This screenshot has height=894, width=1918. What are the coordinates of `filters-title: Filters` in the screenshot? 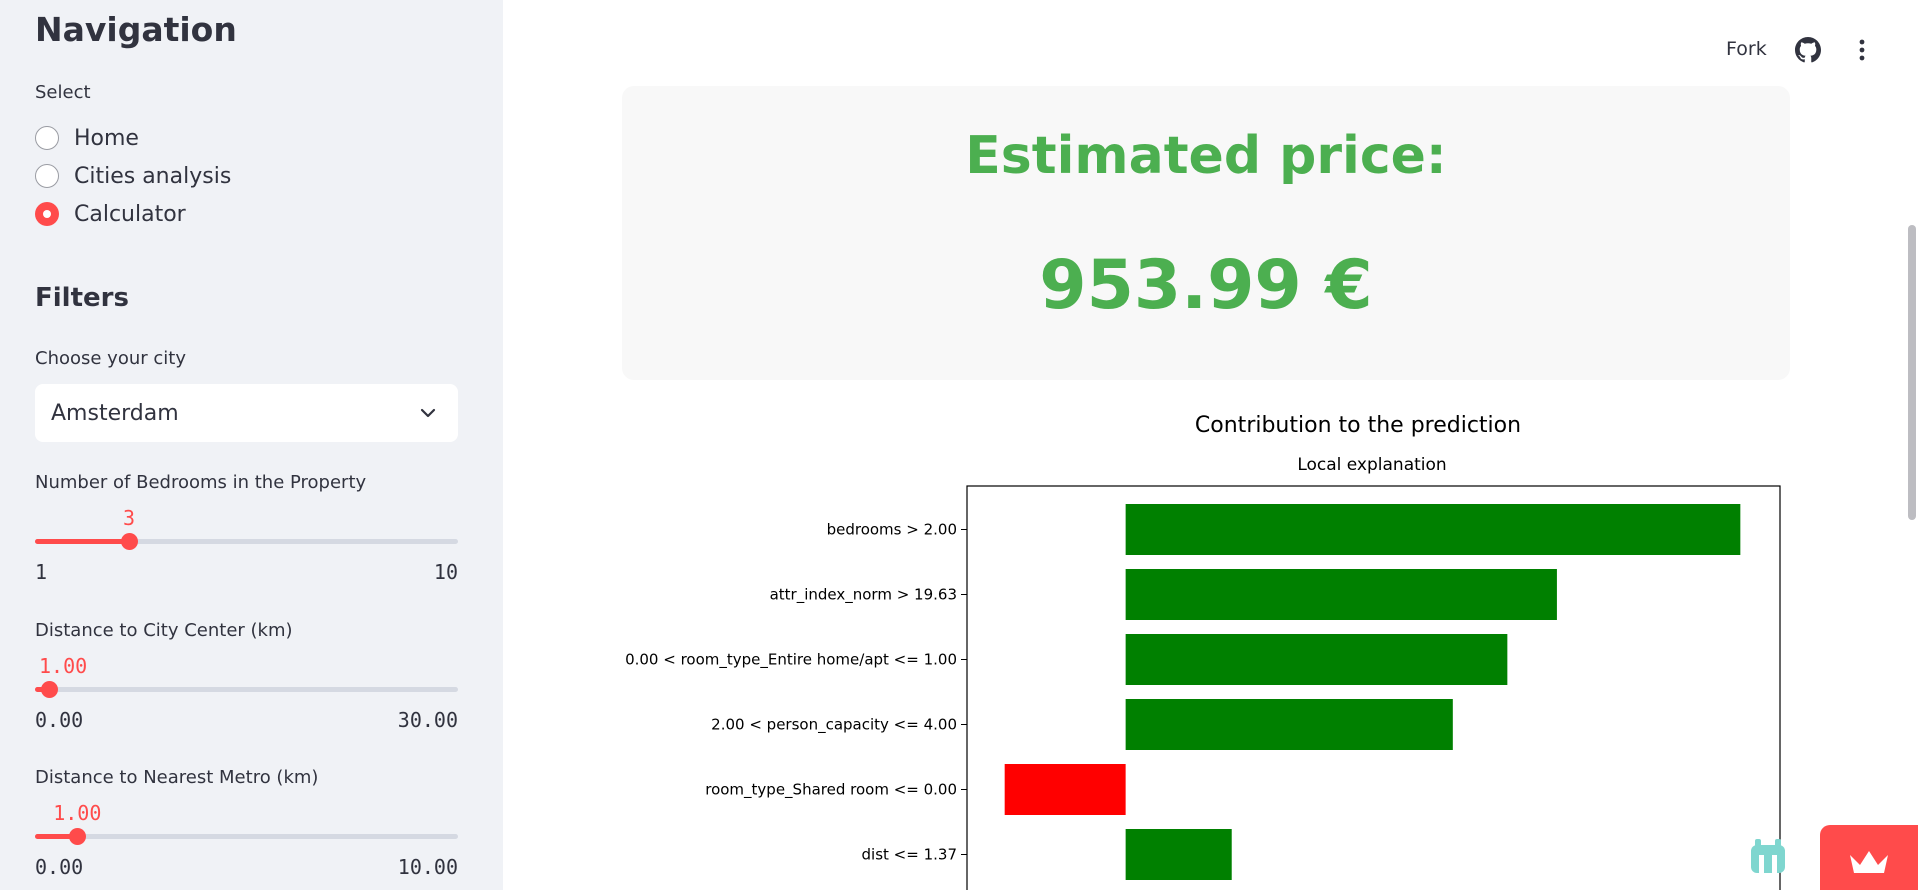 It's located at (82, 298).